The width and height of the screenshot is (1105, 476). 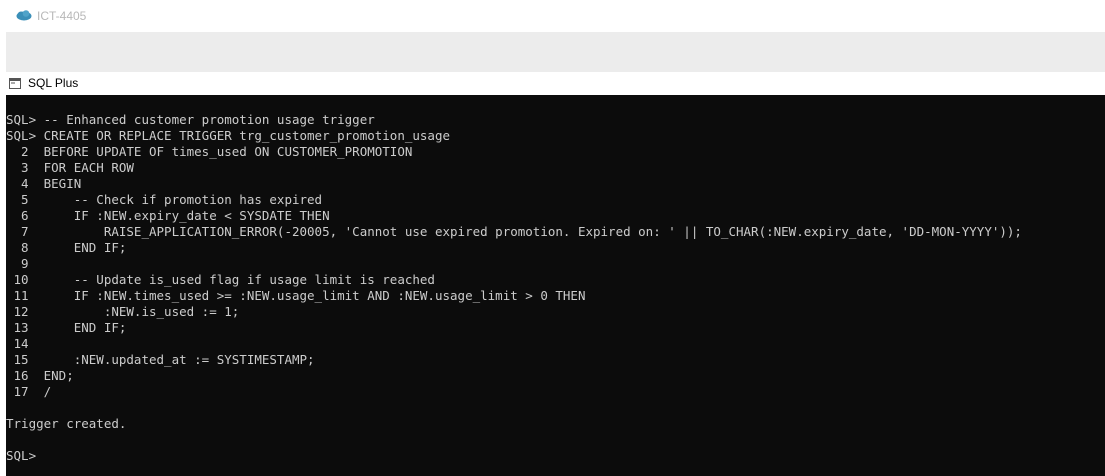 What do you see at coordinates (70, 167) in the screenshot?
I see `console-line: 3 FOR EACH ROW` at bounding box center [70, 167].